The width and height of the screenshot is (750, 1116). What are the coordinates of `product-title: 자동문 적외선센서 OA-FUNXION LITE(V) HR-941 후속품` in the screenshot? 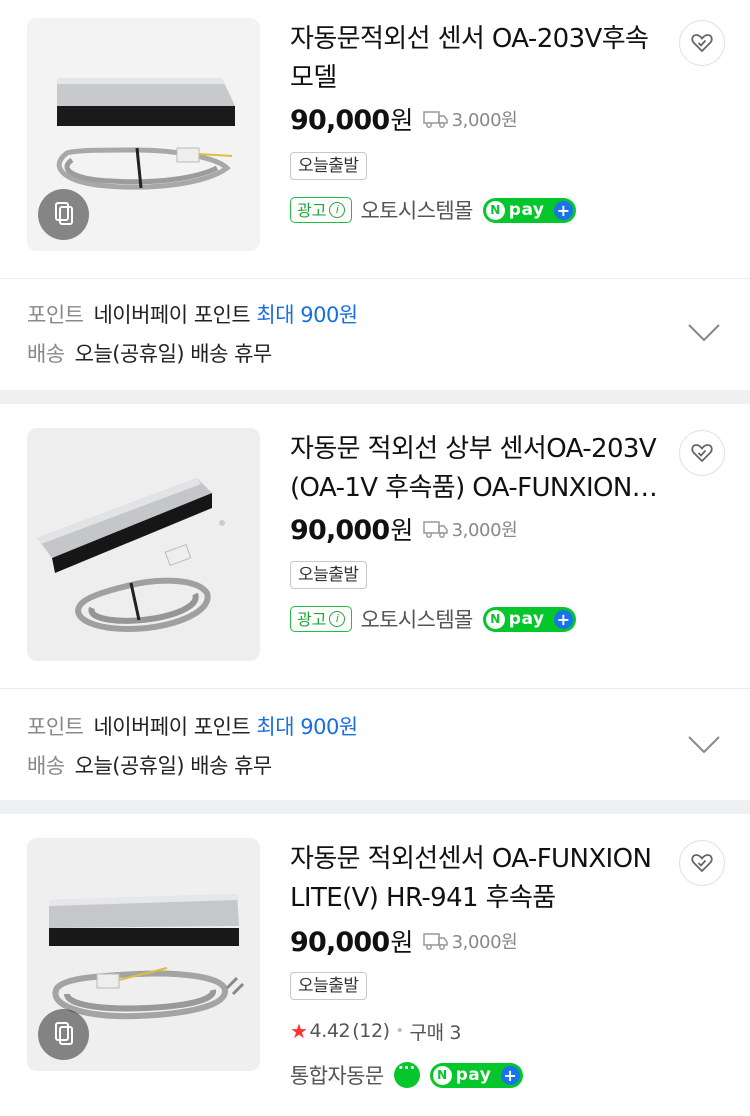 It's located at (476, 879).